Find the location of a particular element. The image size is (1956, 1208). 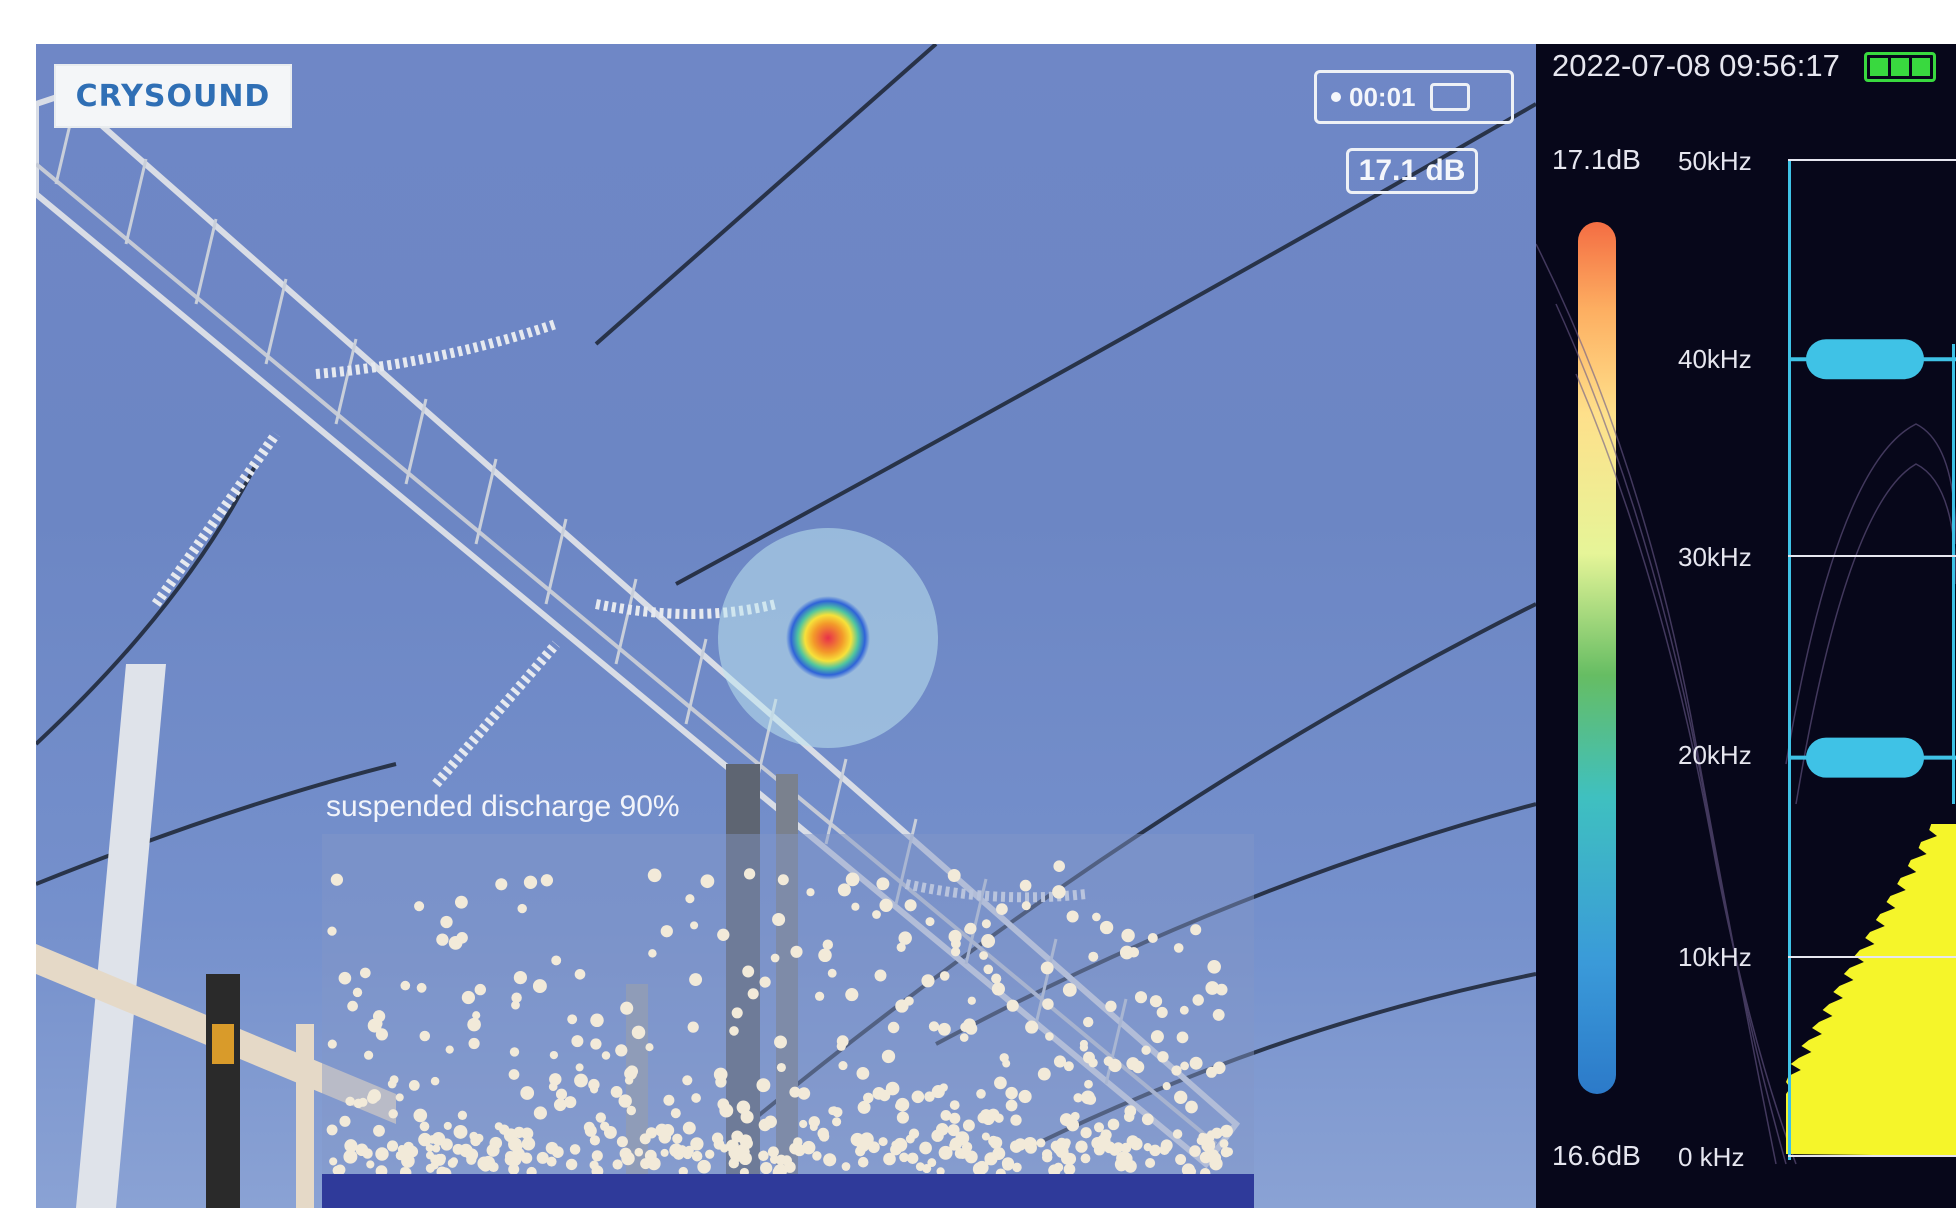

freq-label-40: 40kHz is located at coordinates (1715, 359).